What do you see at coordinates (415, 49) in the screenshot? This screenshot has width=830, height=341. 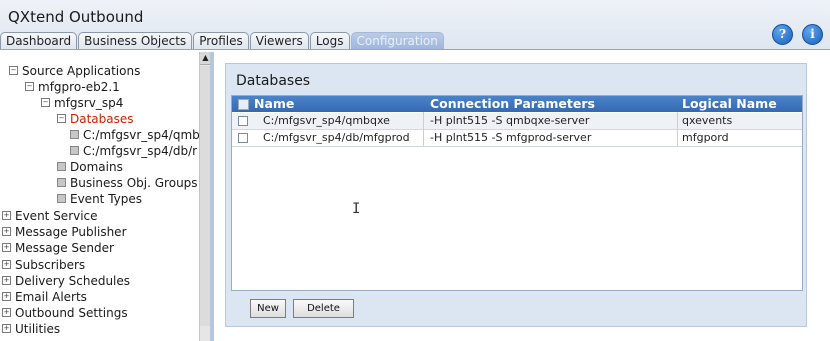 I see `header-divider` at bounding box center [415, 49].